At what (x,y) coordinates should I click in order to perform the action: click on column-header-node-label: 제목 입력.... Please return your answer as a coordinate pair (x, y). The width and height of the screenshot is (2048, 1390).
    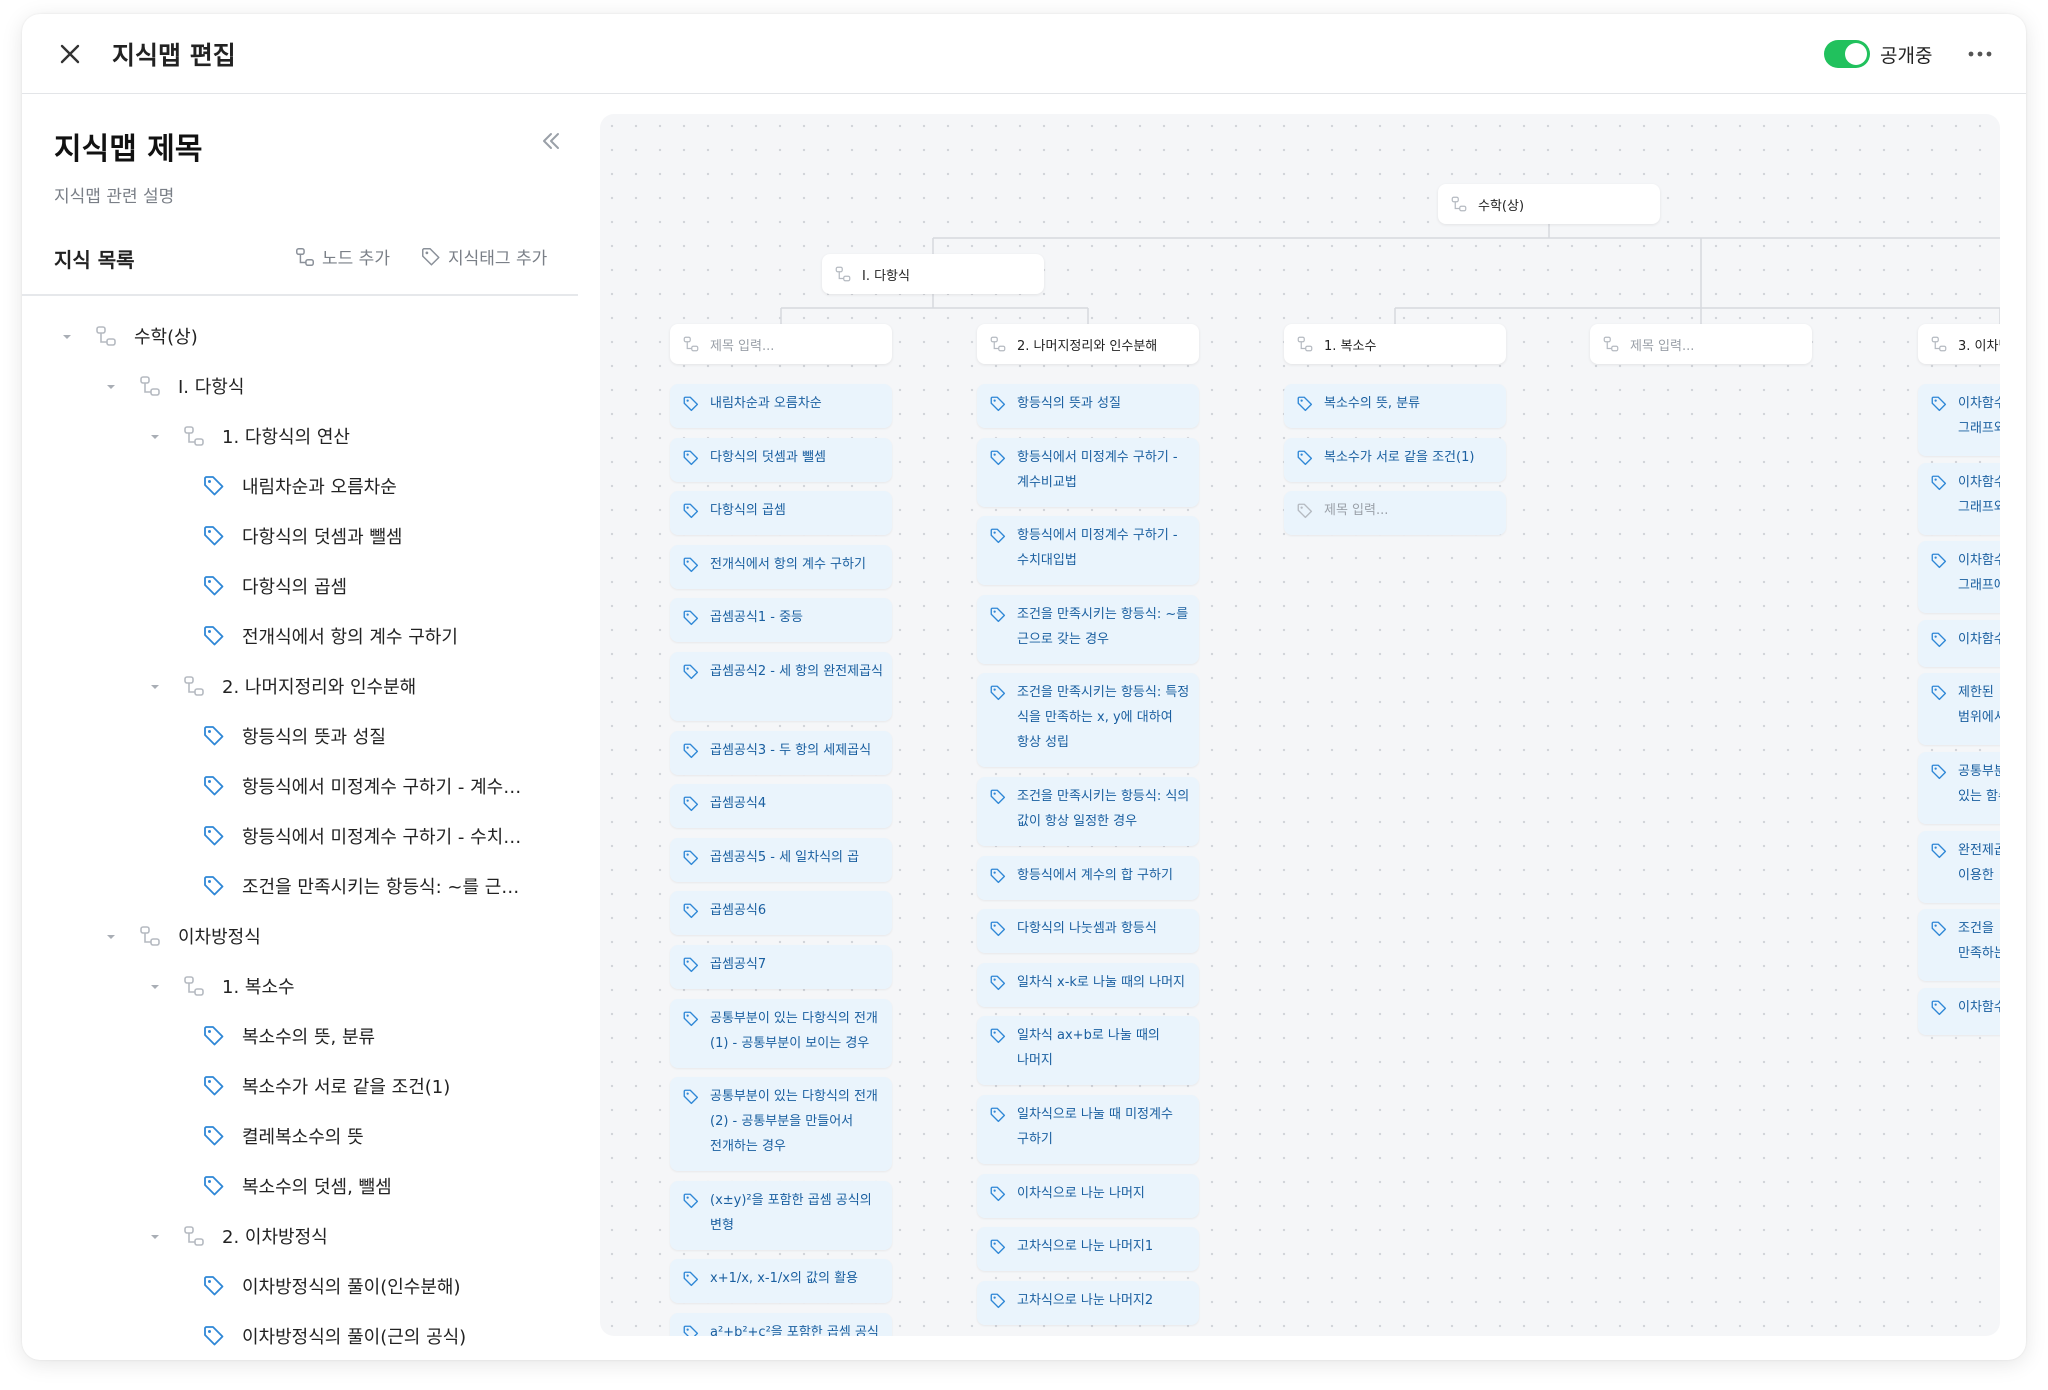
    Looking at the image, I should click on (1662, 346).